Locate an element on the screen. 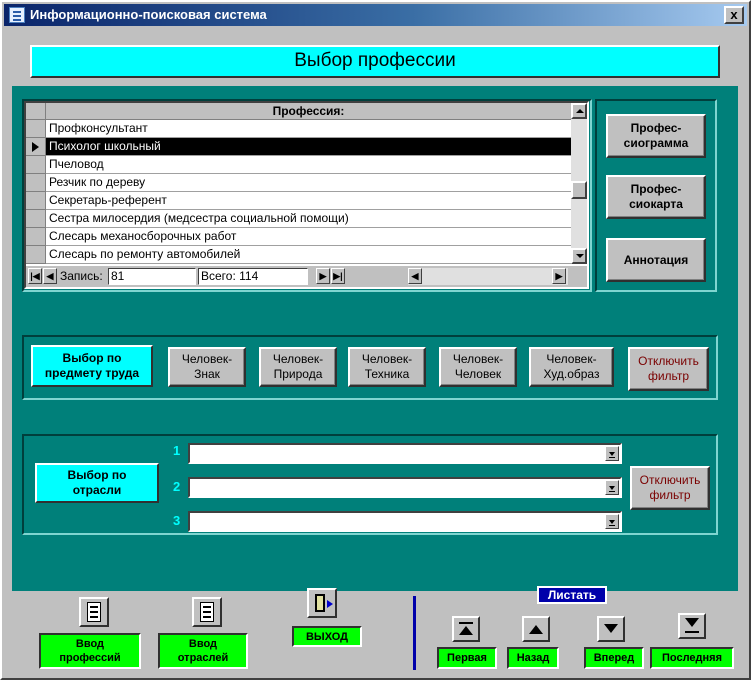  previous-record-button is located at coordinates (536, 629).